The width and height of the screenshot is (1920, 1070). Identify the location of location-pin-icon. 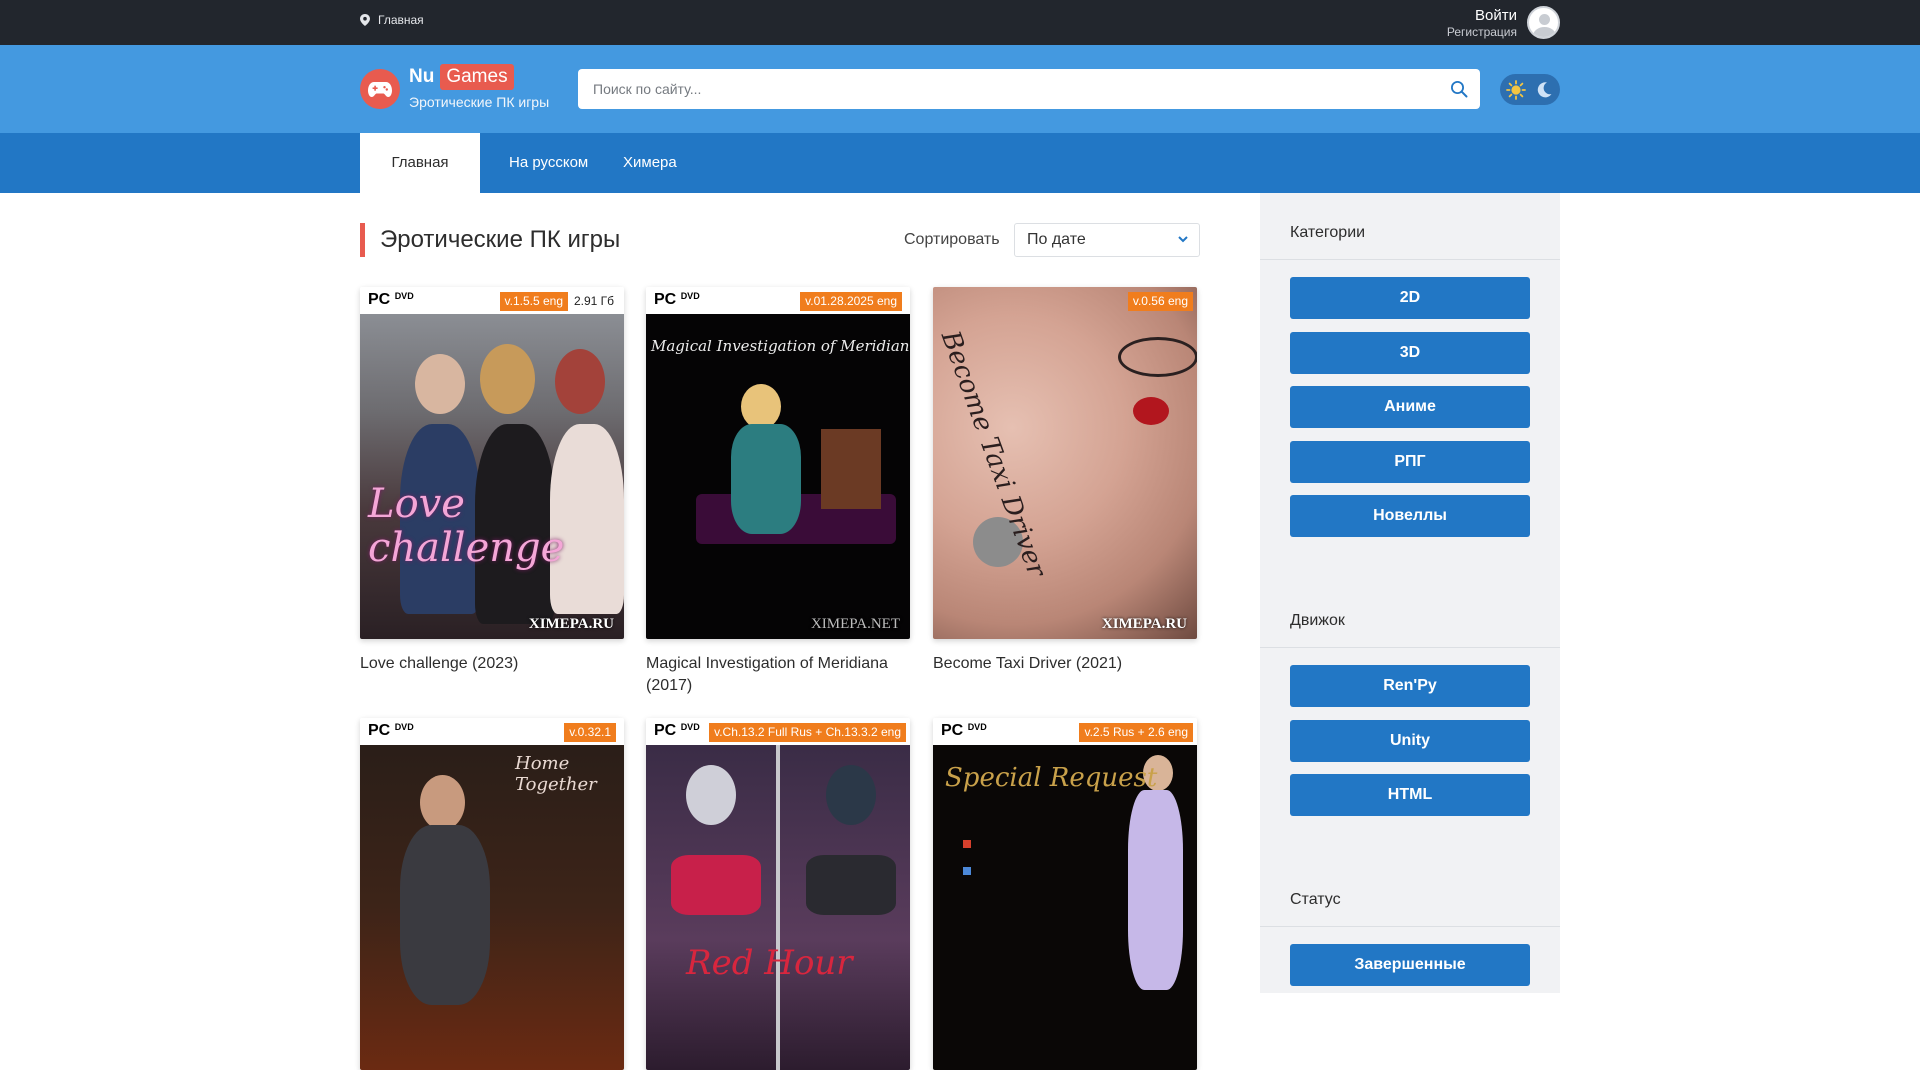
(365, 20).